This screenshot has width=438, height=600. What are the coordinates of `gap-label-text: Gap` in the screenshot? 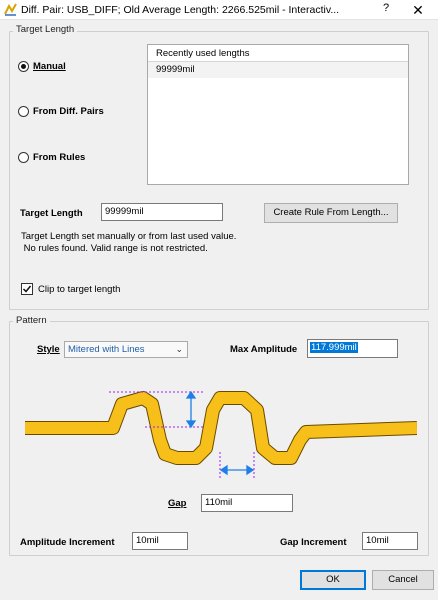 It's located at (177, 503).